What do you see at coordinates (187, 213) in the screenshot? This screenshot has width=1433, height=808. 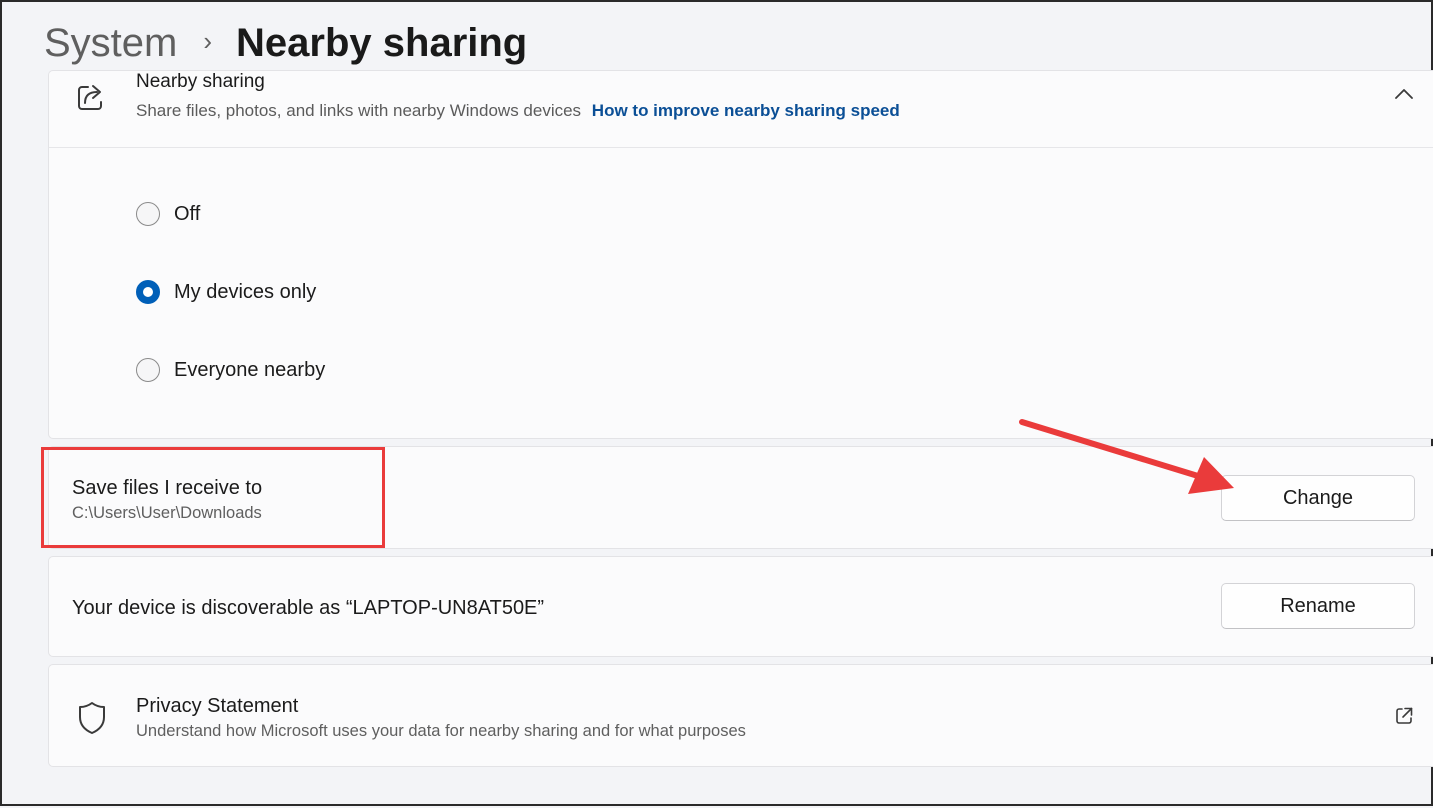 I see `radio-off-label: Off` at bounding box center [187, 213].